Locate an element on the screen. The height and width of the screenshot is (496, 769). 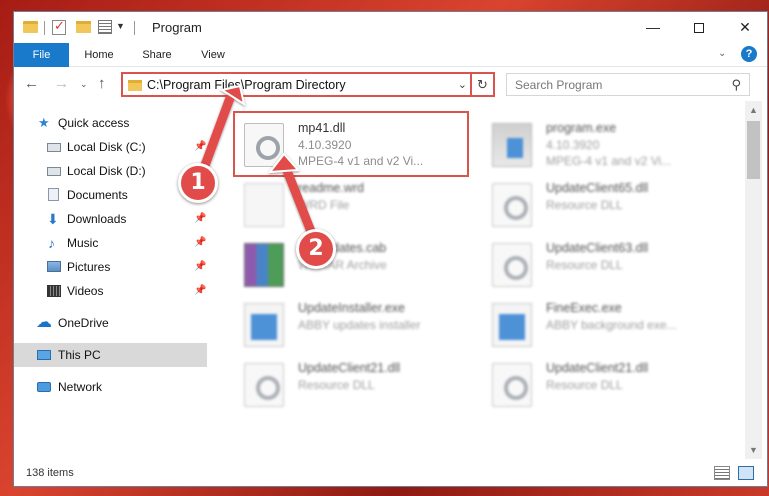
sidebar-item-label: Downloads is located at coordinates (97, 219).